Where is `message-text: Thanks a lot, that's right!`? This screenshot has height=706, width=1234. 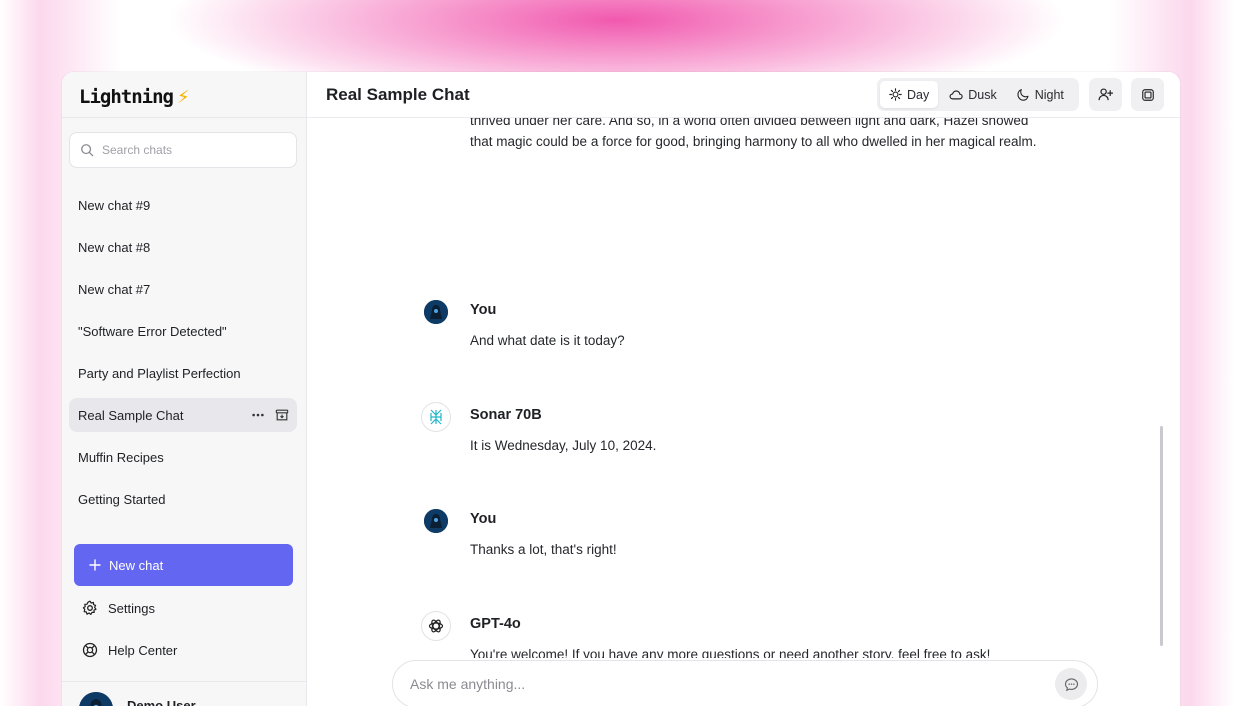
message-text: Thanks a lot, that's right! is located at coordinates (543, 549).